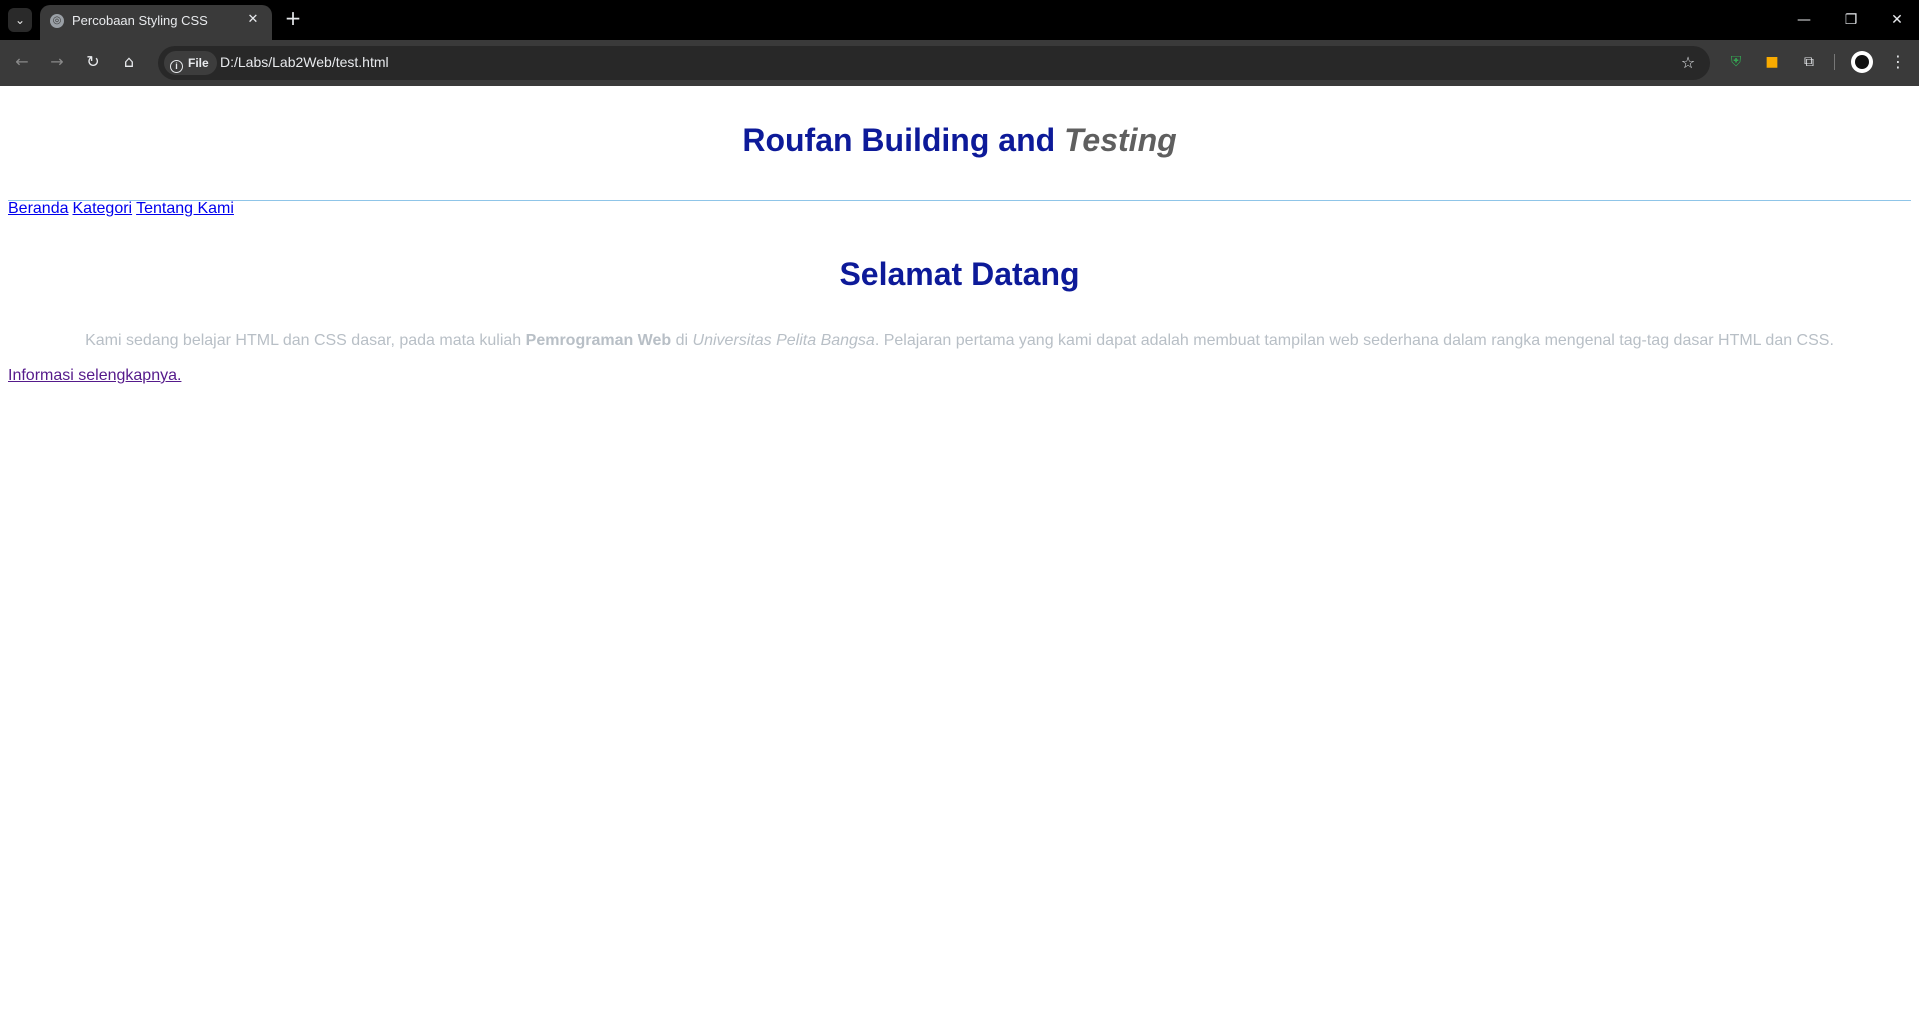 This screenshot has height=1035, width=1919. What do you see at coordinates (304, 62) in the screenshot?
I see `url-text: D:/Labs/Lab2Web/test.html` at bounding box center [304, 62].